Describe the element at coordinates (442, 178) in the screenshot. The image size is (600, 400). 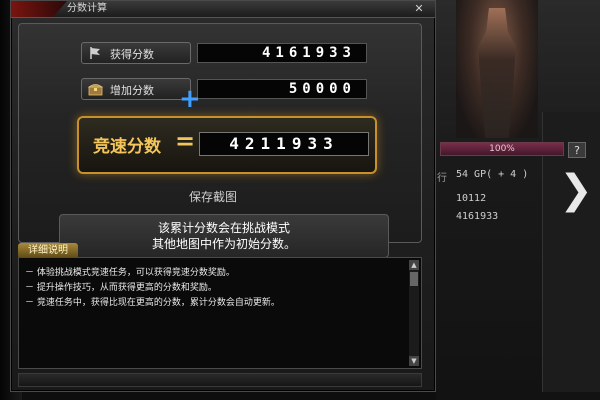
I see `stat-prefix-label: 行` at that location.